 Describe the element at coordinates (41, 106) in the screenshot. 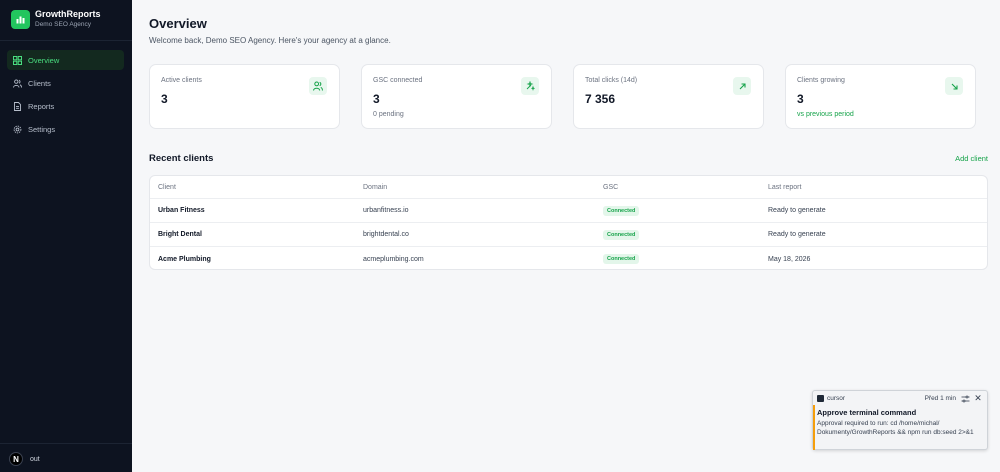

I see `sidebar-item-label: Reports` at that location.